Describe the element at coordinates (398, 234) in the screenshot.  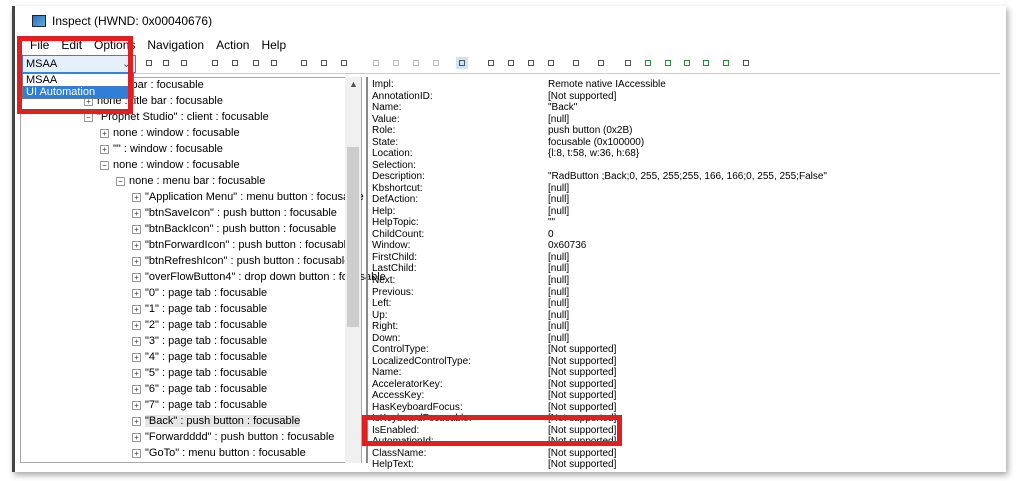
I see `property-name: ChildCount:` at that location.